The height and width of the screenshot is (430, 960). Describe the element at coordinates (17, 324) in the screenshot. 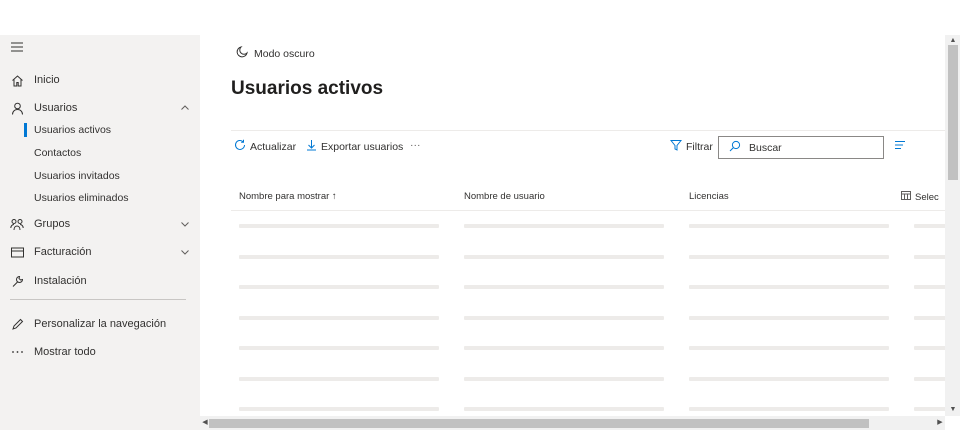

I see `pencil-icon` at that location.